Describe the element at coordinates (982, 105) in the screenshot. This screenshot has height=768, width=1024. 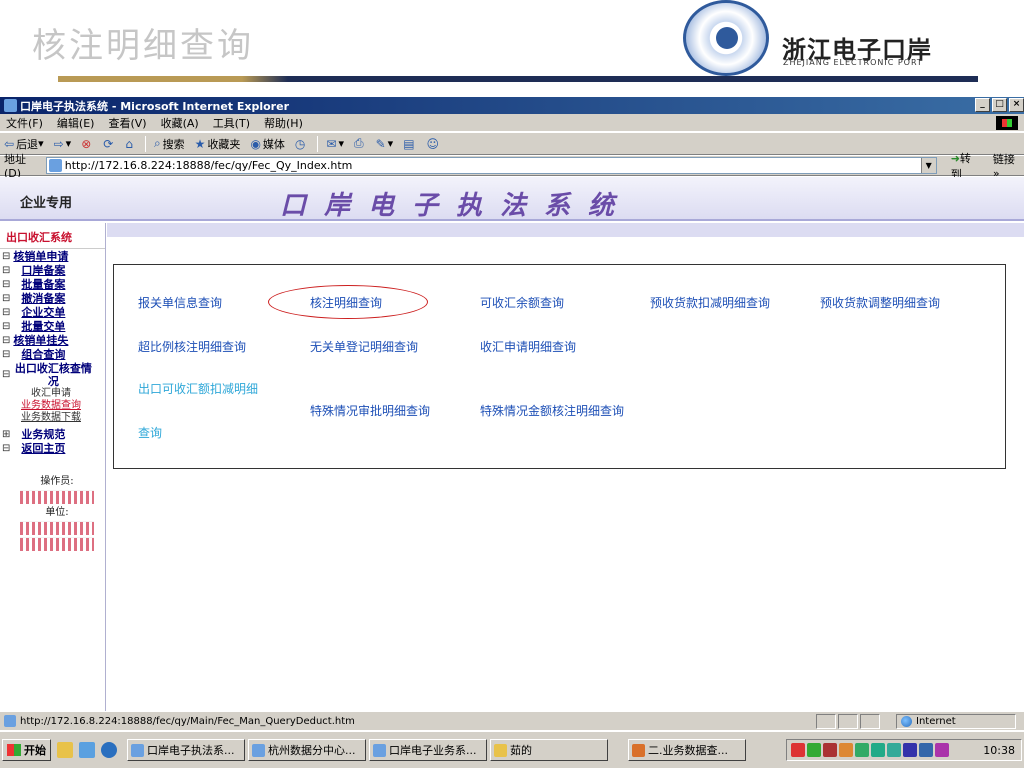
I see `minimize-button: _` at that location.